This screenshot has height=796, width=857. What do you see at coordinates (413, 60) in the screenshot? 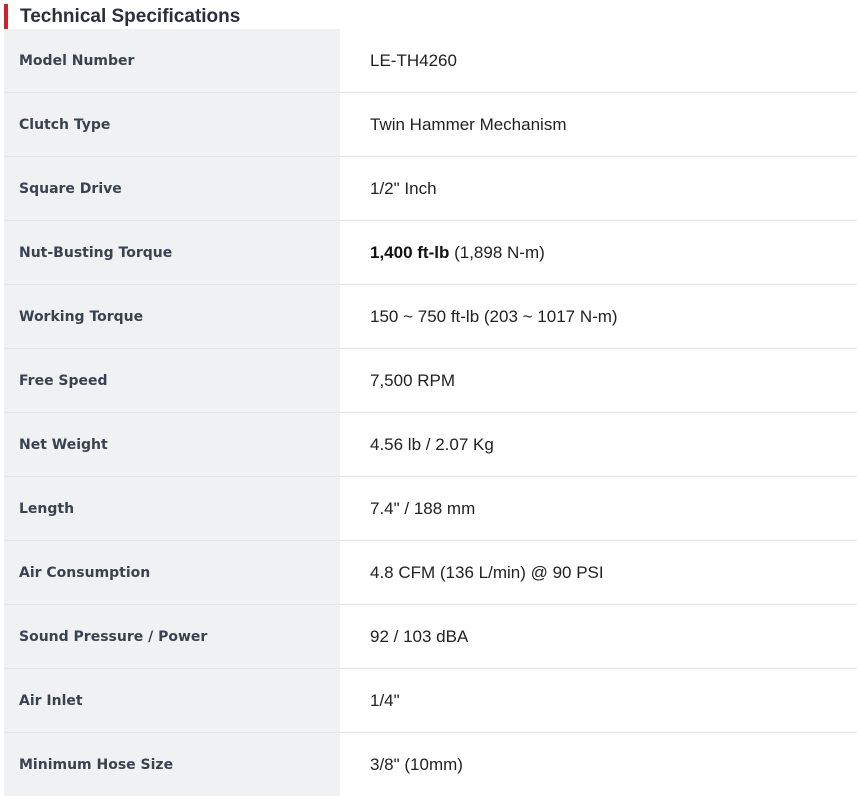
I see `spec-value: LE-TH4260` at bounding box center [413, 60].